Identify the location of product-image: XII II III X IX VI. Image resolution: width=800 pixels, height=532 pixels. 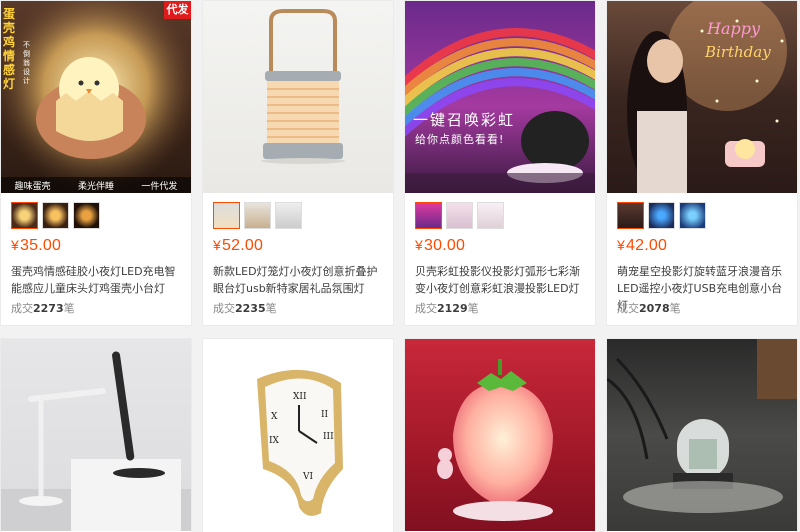
(298, 435).